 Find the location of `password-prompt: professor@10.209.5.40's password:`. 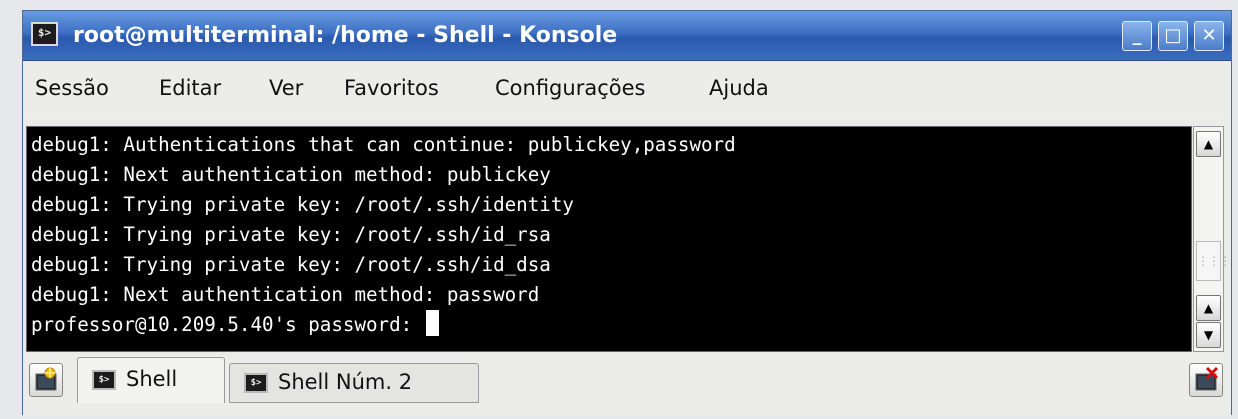

password-prompt: professor@10.209.5.40's password: is located at coordinates (227, 324).